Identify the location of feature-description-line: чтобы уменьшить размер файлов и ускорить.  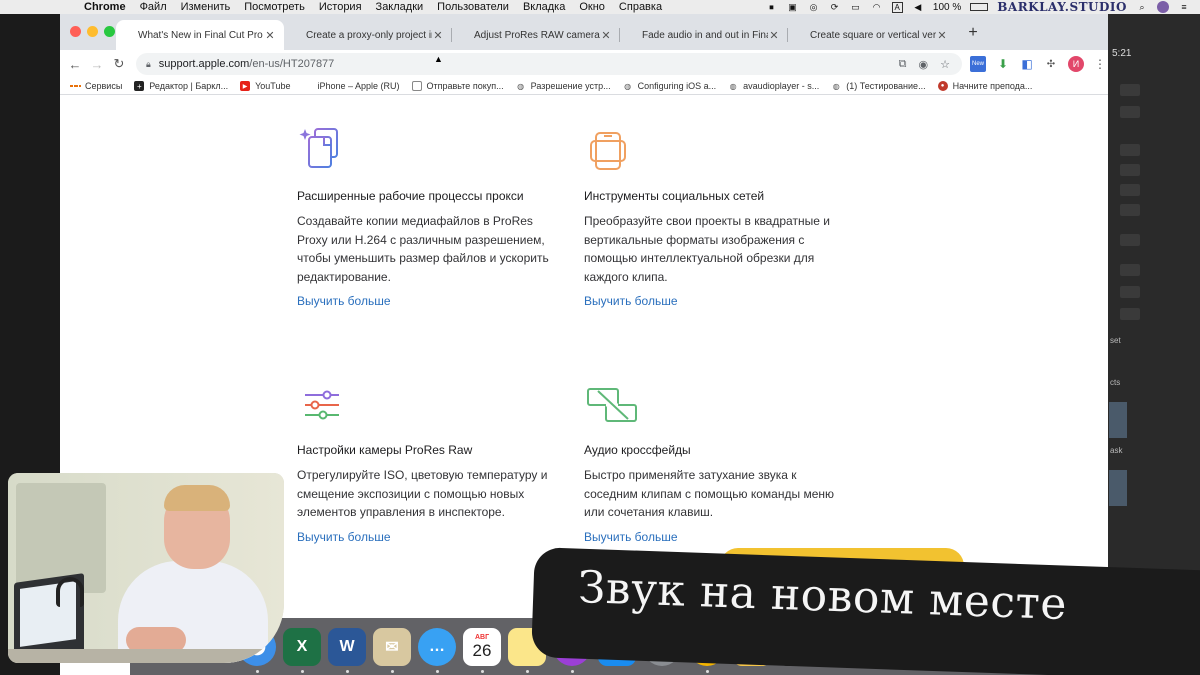
(423, 258).